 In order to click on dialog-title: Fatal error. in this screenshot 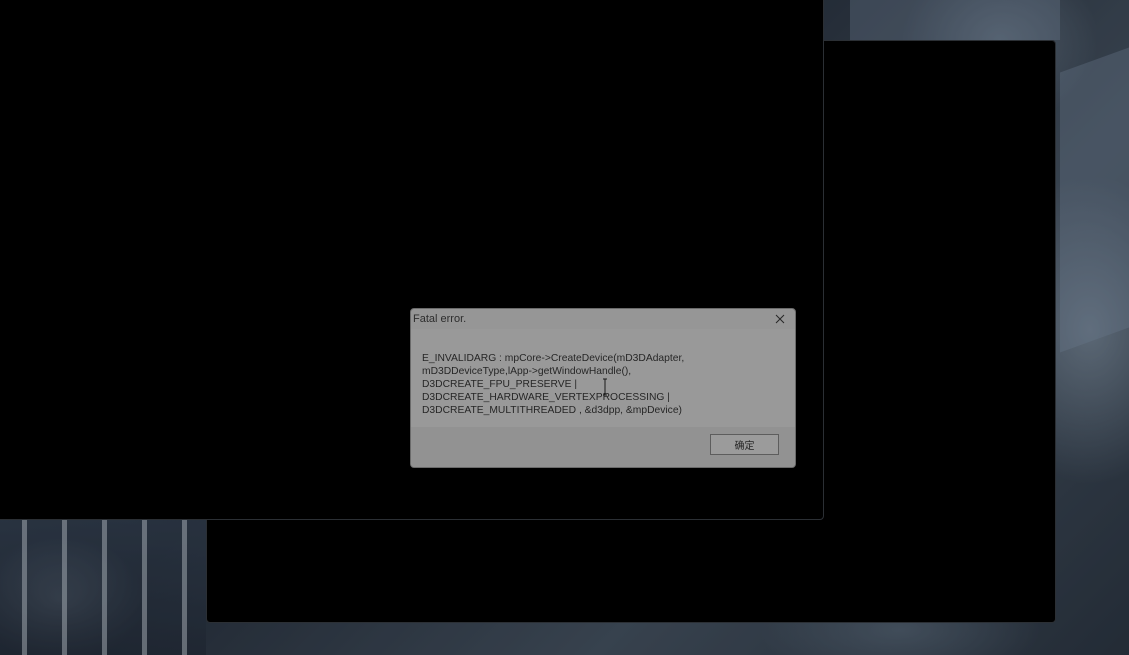, I will do `click(440, 319)`.